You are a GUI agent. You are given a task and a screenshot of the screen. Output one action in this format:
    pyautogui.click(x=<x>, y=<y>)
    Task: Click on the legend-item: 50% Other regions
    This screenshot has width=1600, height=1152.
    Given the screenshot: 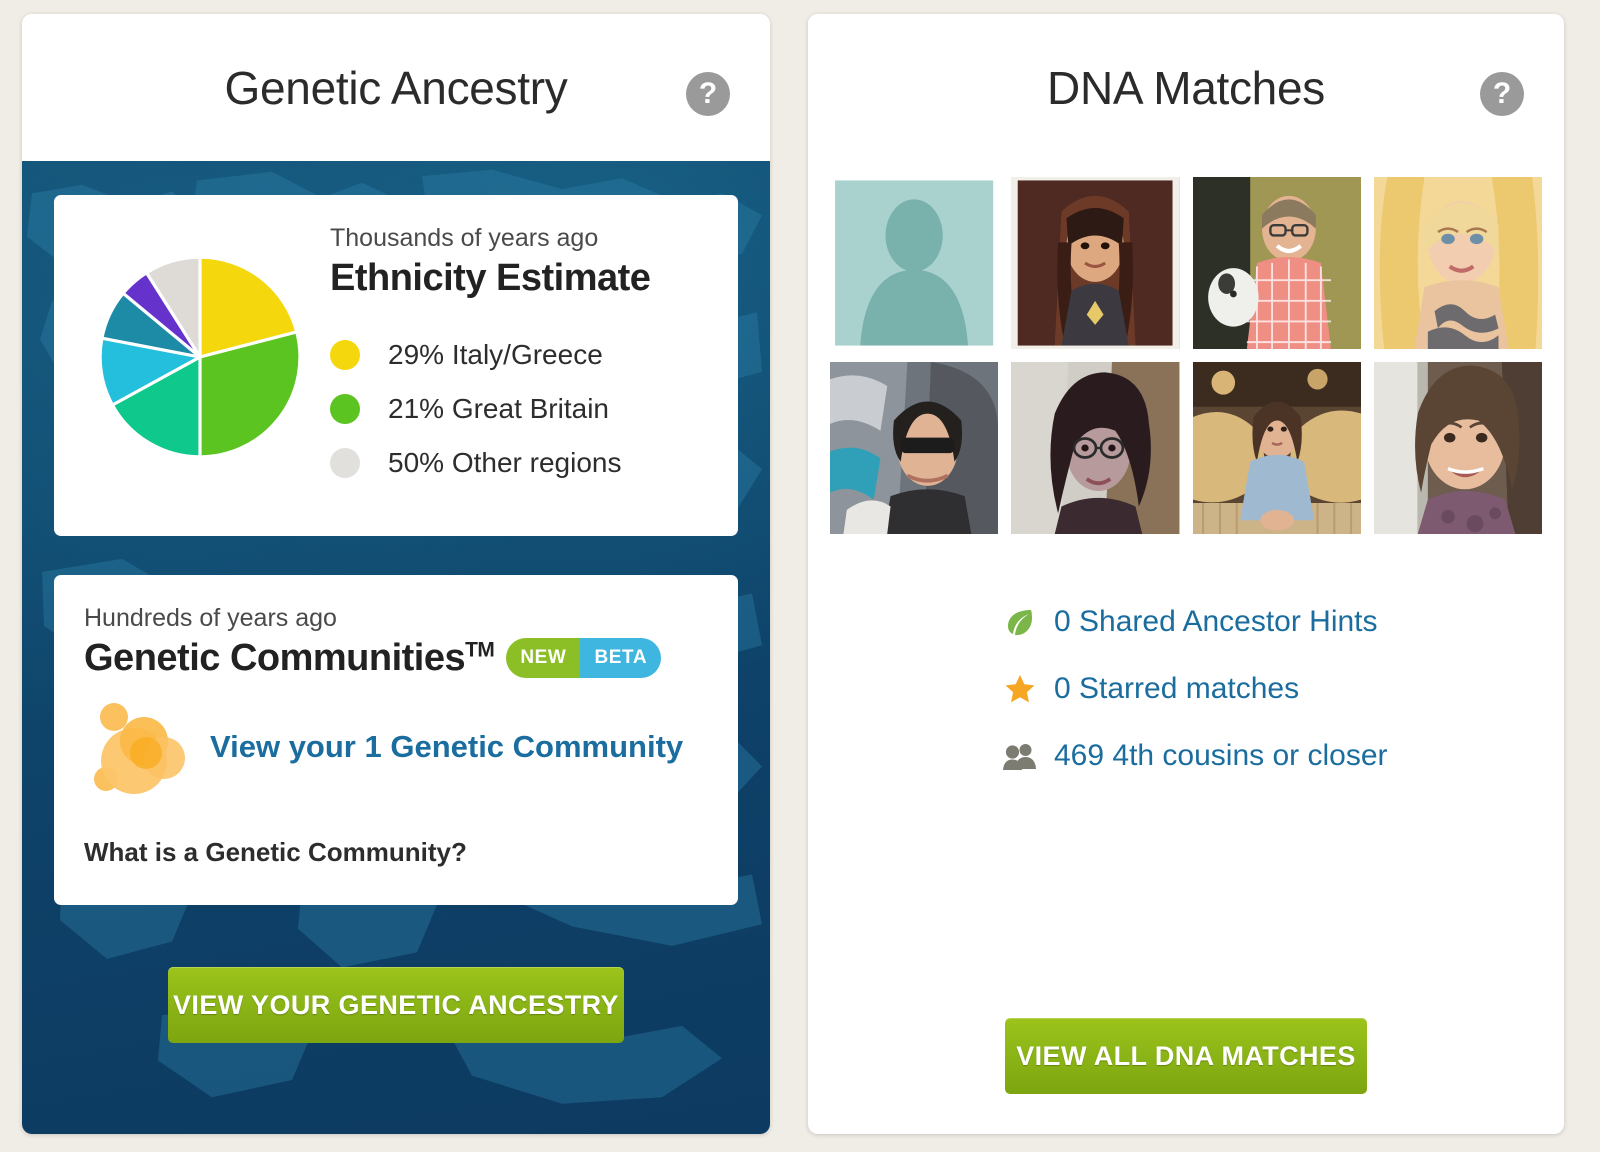 What is the action you would take?
    pyautogui.click(x=520, y=463)
    